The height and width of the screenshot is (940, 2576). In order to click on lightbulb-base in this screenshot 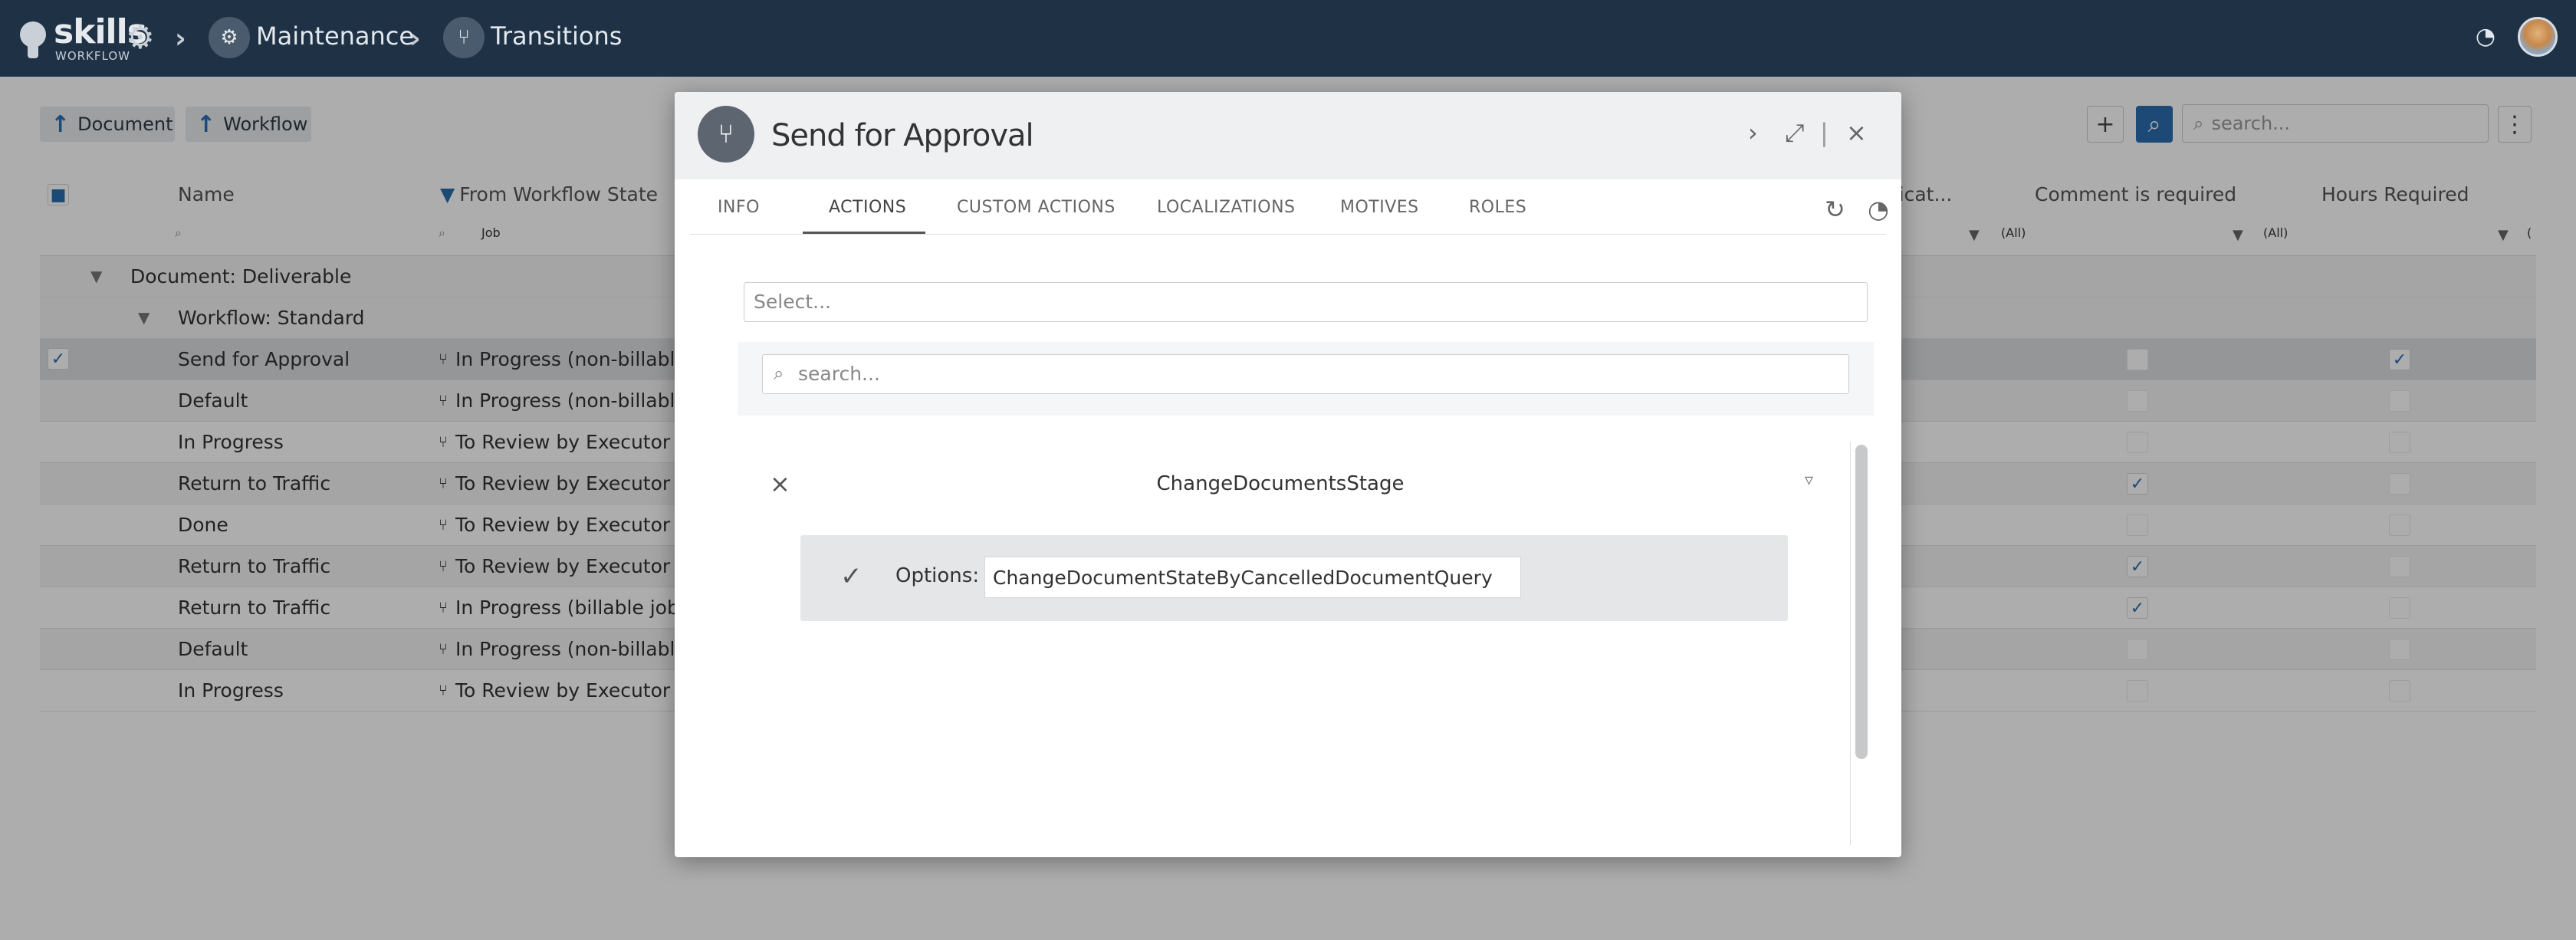, I will do `click(33, 52)`.